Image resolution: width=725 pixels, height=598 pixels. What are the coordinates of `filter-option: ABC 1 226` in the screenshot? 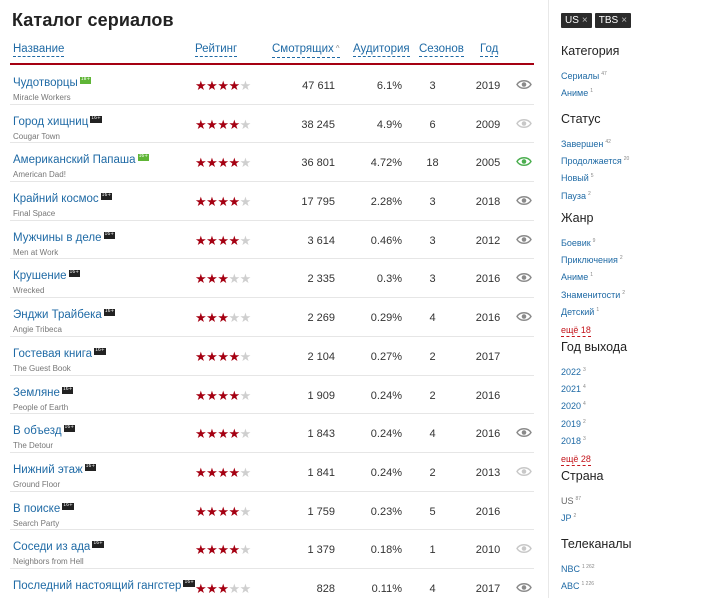 It's located at (596, 585).